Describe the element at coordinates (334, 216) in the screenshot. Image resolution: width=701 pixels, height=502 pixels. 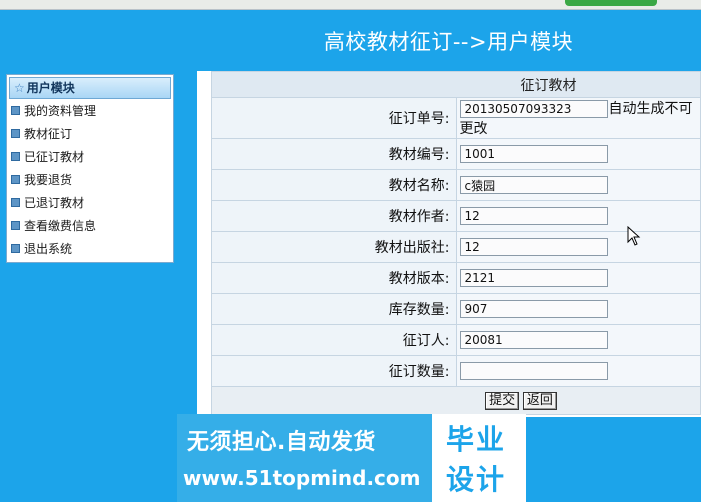
I see `author-label: 教材作者:` at that location.